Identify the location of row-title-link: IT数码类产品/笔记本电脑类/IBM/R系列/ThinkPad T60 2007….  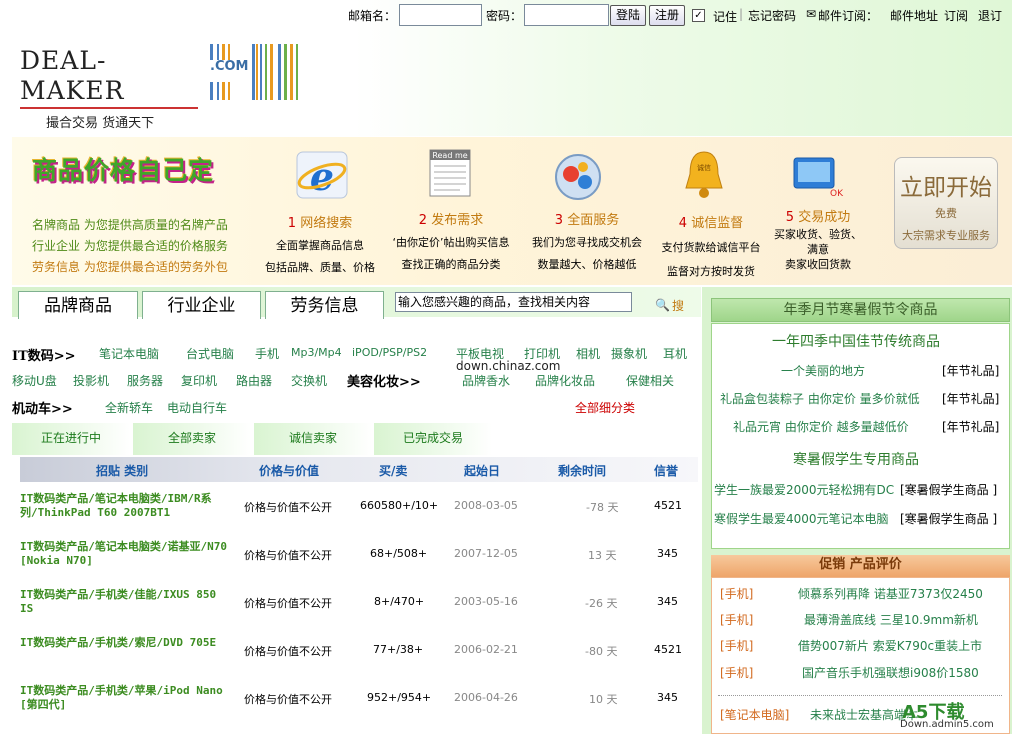
(126, 506).